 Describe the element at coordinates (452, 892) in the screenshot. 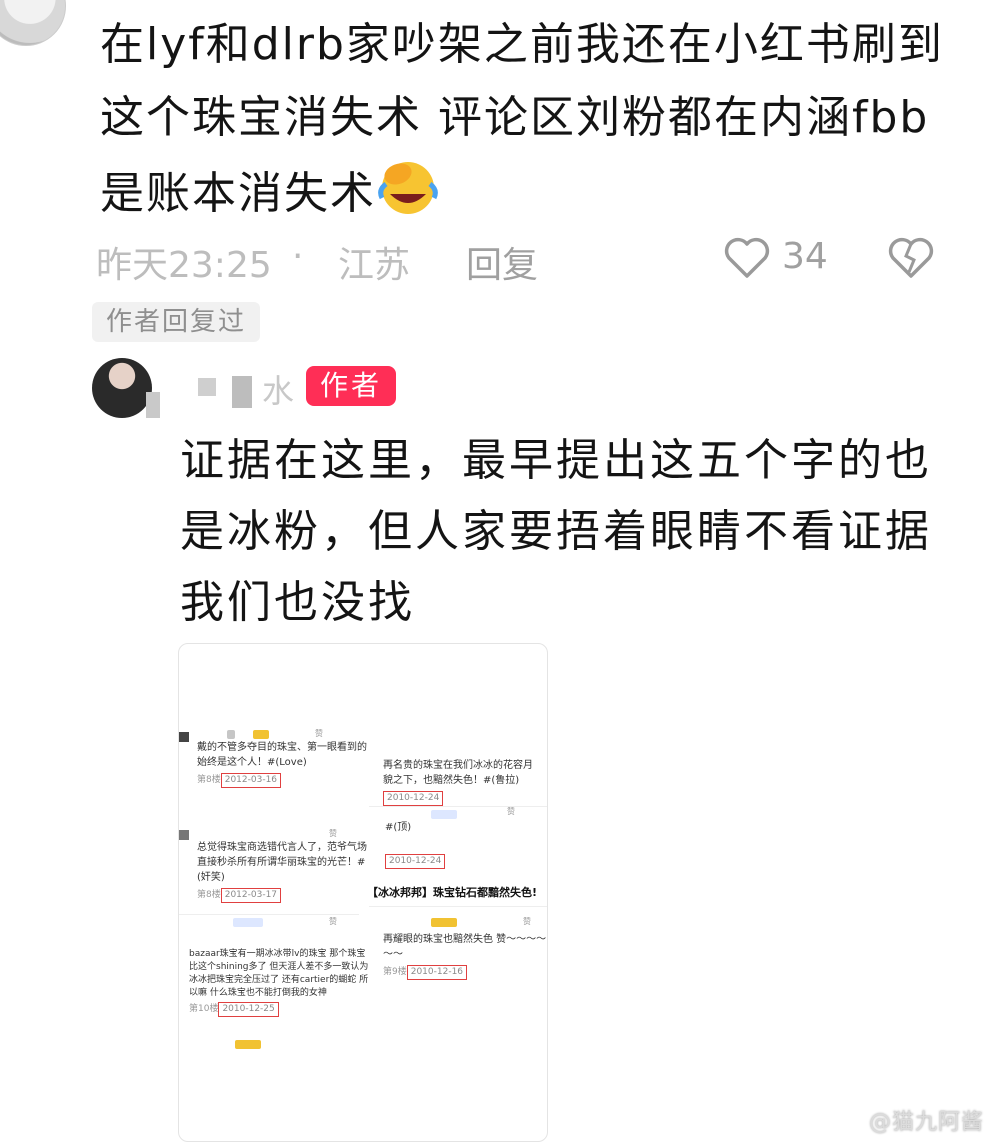

I see `thread-headline: 【冰冰邦邦】珠宝钻石都黯然失色!` at that location.